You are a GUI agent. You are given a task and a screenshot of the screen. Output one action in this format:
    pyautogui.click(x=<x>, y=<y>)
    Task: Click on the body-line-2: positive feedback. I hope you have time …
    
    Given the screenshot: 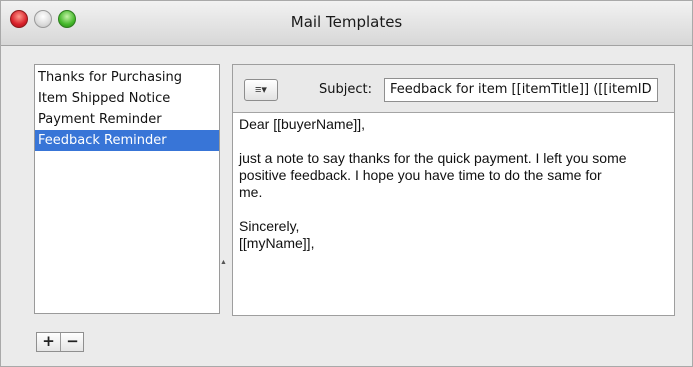 What is the action you would take?
    pyautogui.click(x=420, y=175)
    